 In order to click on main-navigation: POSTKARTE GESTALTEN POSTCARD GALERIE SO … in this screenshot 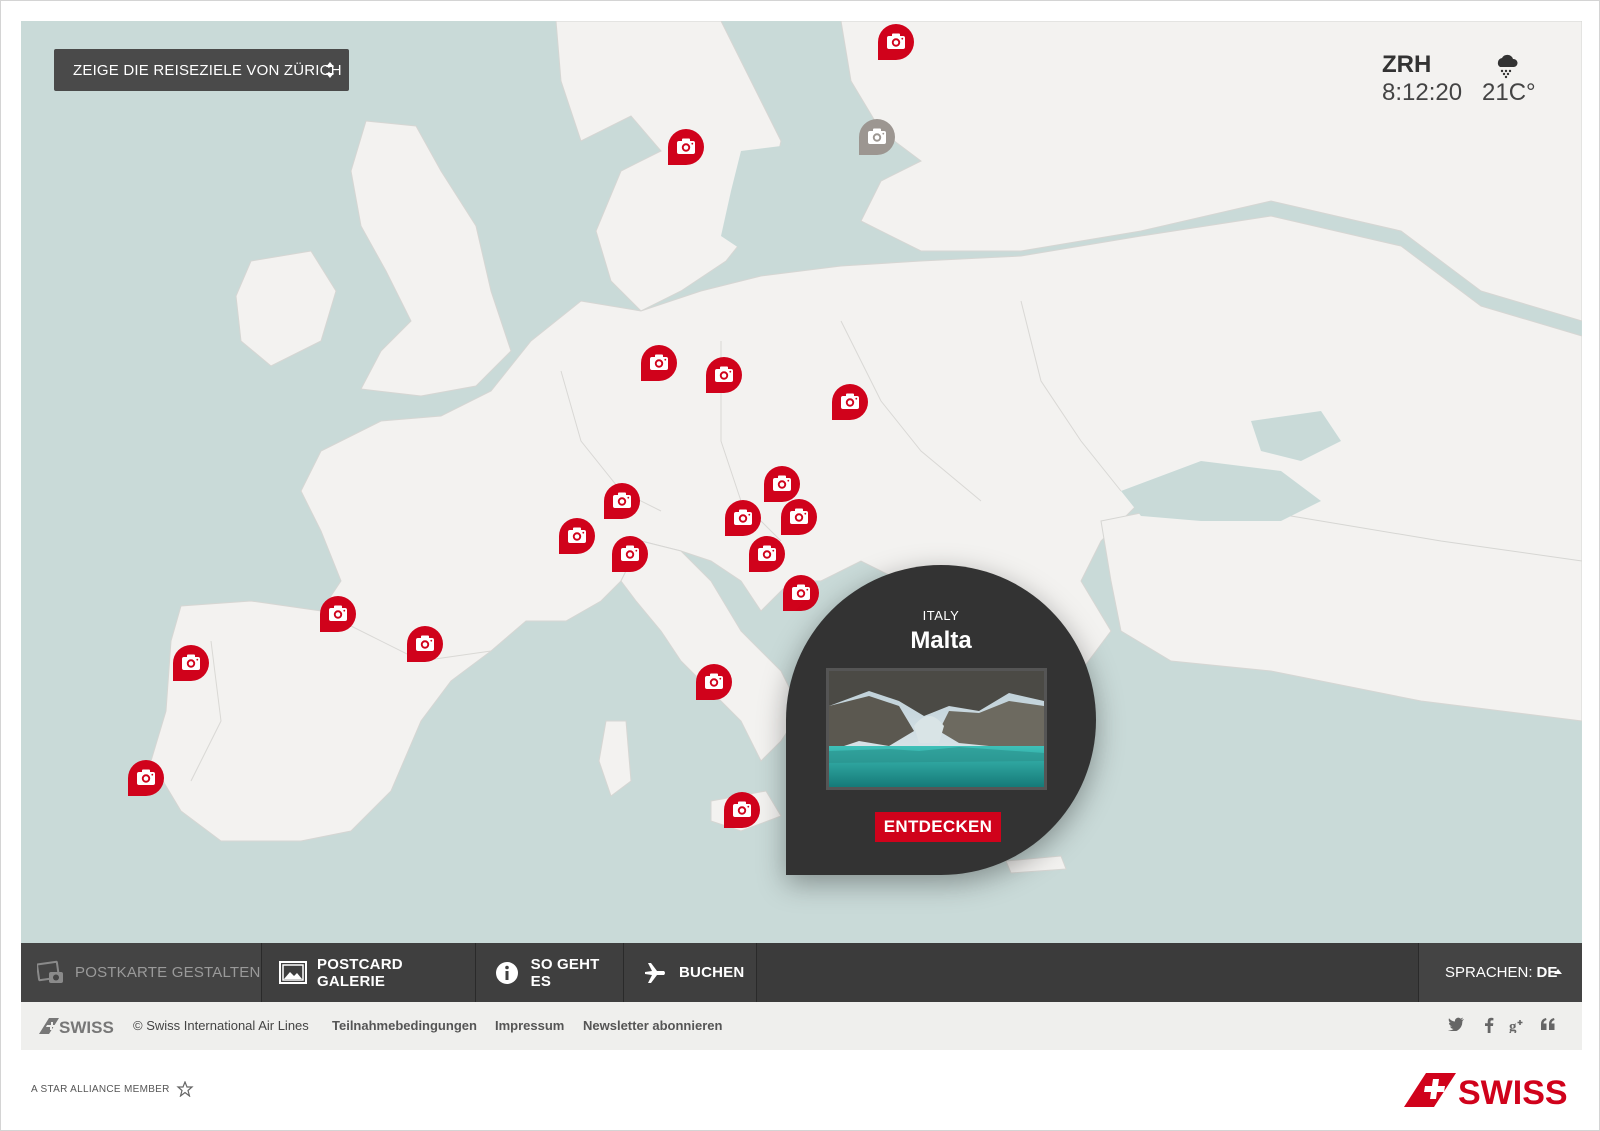, I will do `click(801, 972)`.